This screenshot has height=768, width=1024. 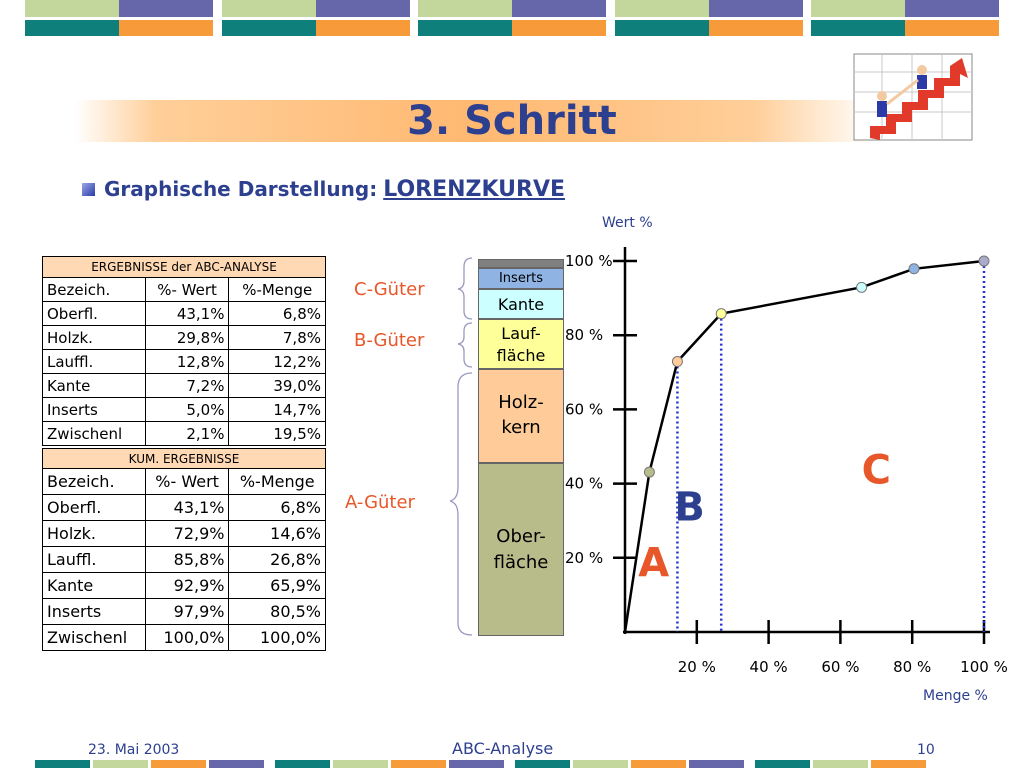 What do you see at coordinates (184, 267) in the screenshot?
I see `results-table-caption: ERGEBNISSE der ABC-ANALYSE` at bounding box center [184, 267].